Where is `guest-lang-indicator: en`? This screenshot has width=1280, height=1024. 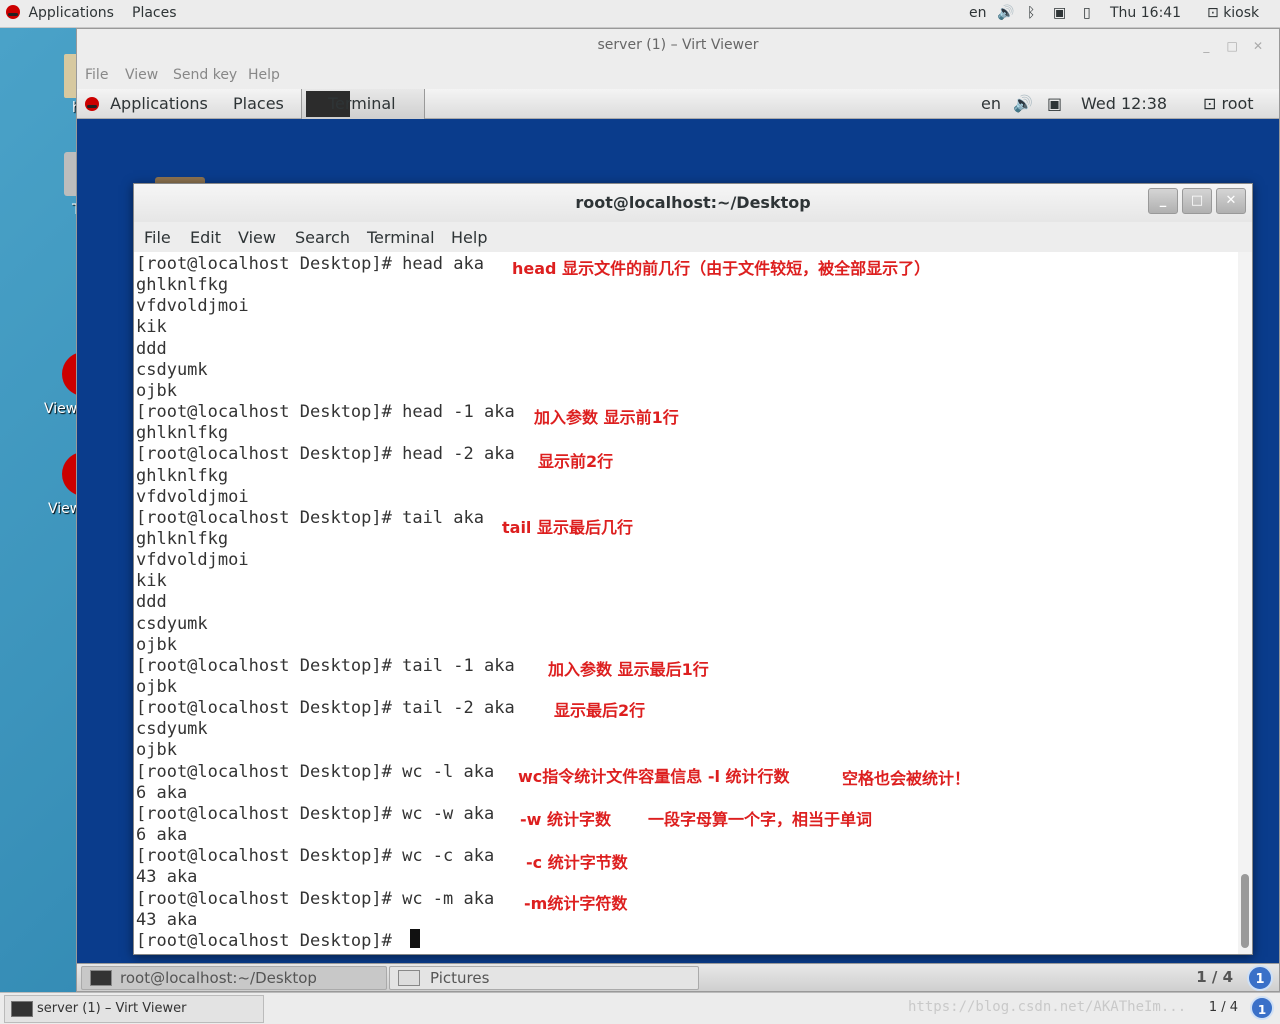 guest-lang-indicator: en is located at coordinates (991, 103).